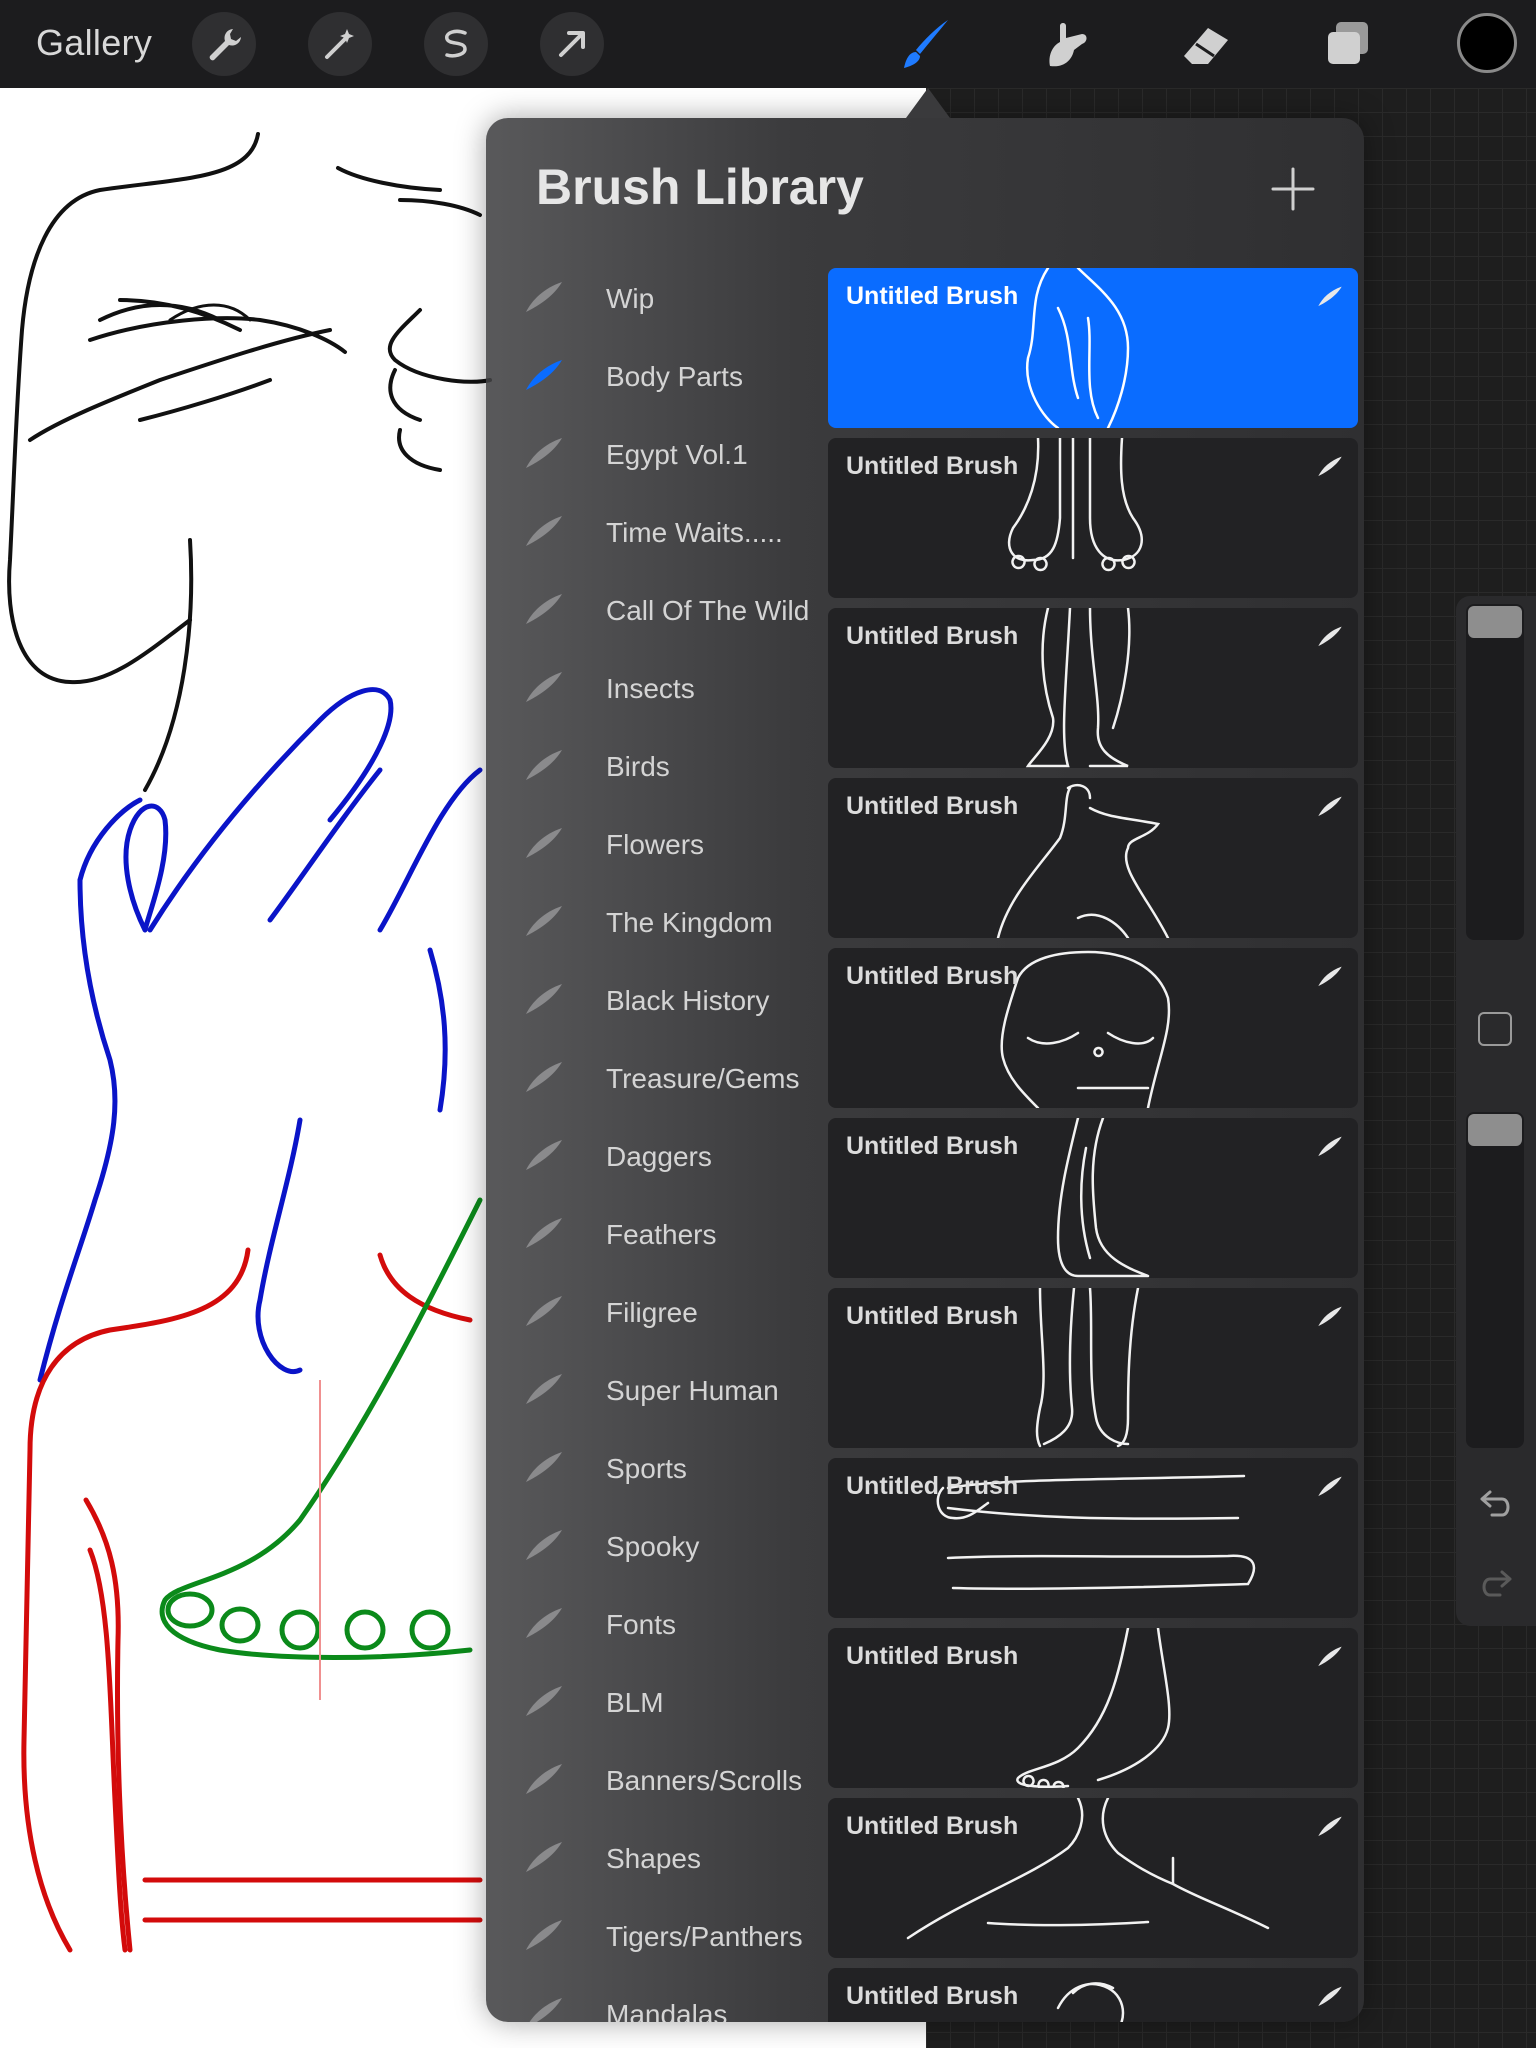 This screenshot has width=1536, height=2048. I want to click on panel-title: Brush Library, so click(700, 187).